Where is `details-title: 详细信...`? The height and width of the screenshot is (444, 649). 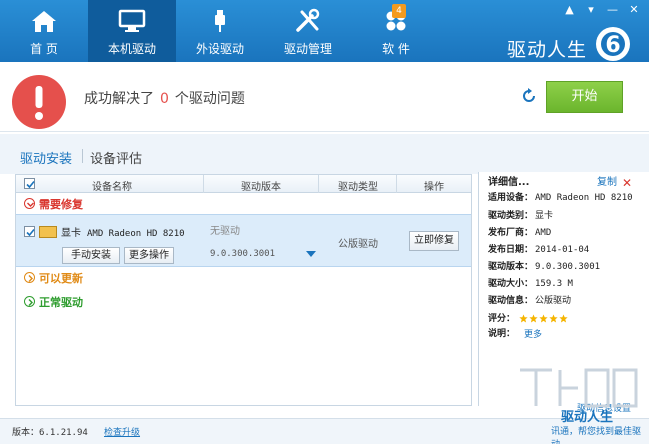
details-title: 详细信... is located at coordinates (509, 182).